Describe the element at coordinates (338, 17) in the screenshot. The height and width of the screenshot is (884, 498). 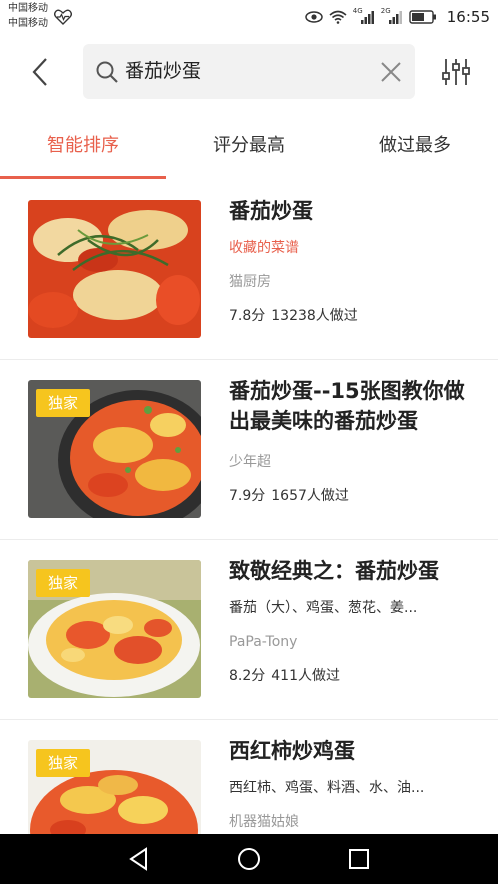
I see `wifi-icon` at that location.